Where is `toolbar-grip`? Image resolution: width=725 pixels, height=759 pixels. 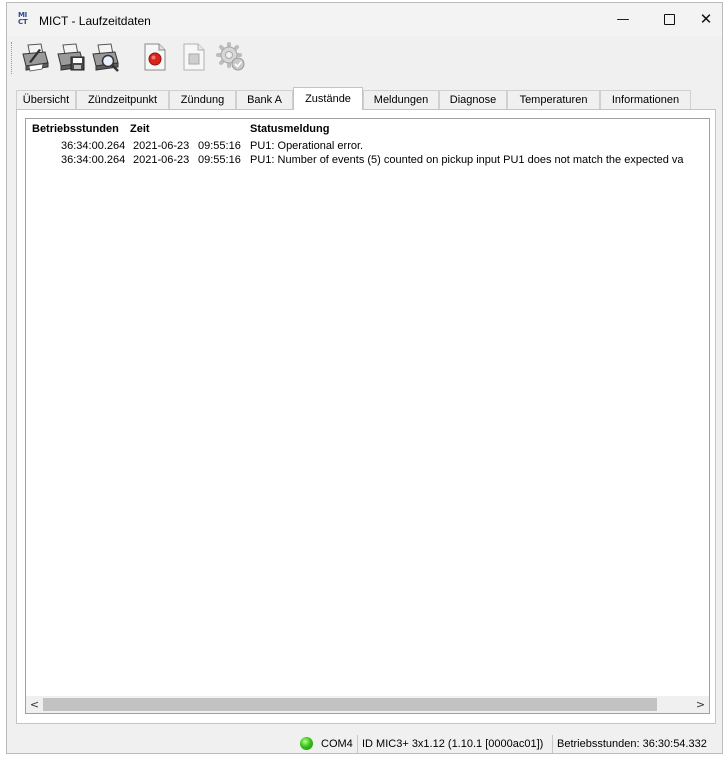 toolbar-grip is located at coordinates (13, 58).